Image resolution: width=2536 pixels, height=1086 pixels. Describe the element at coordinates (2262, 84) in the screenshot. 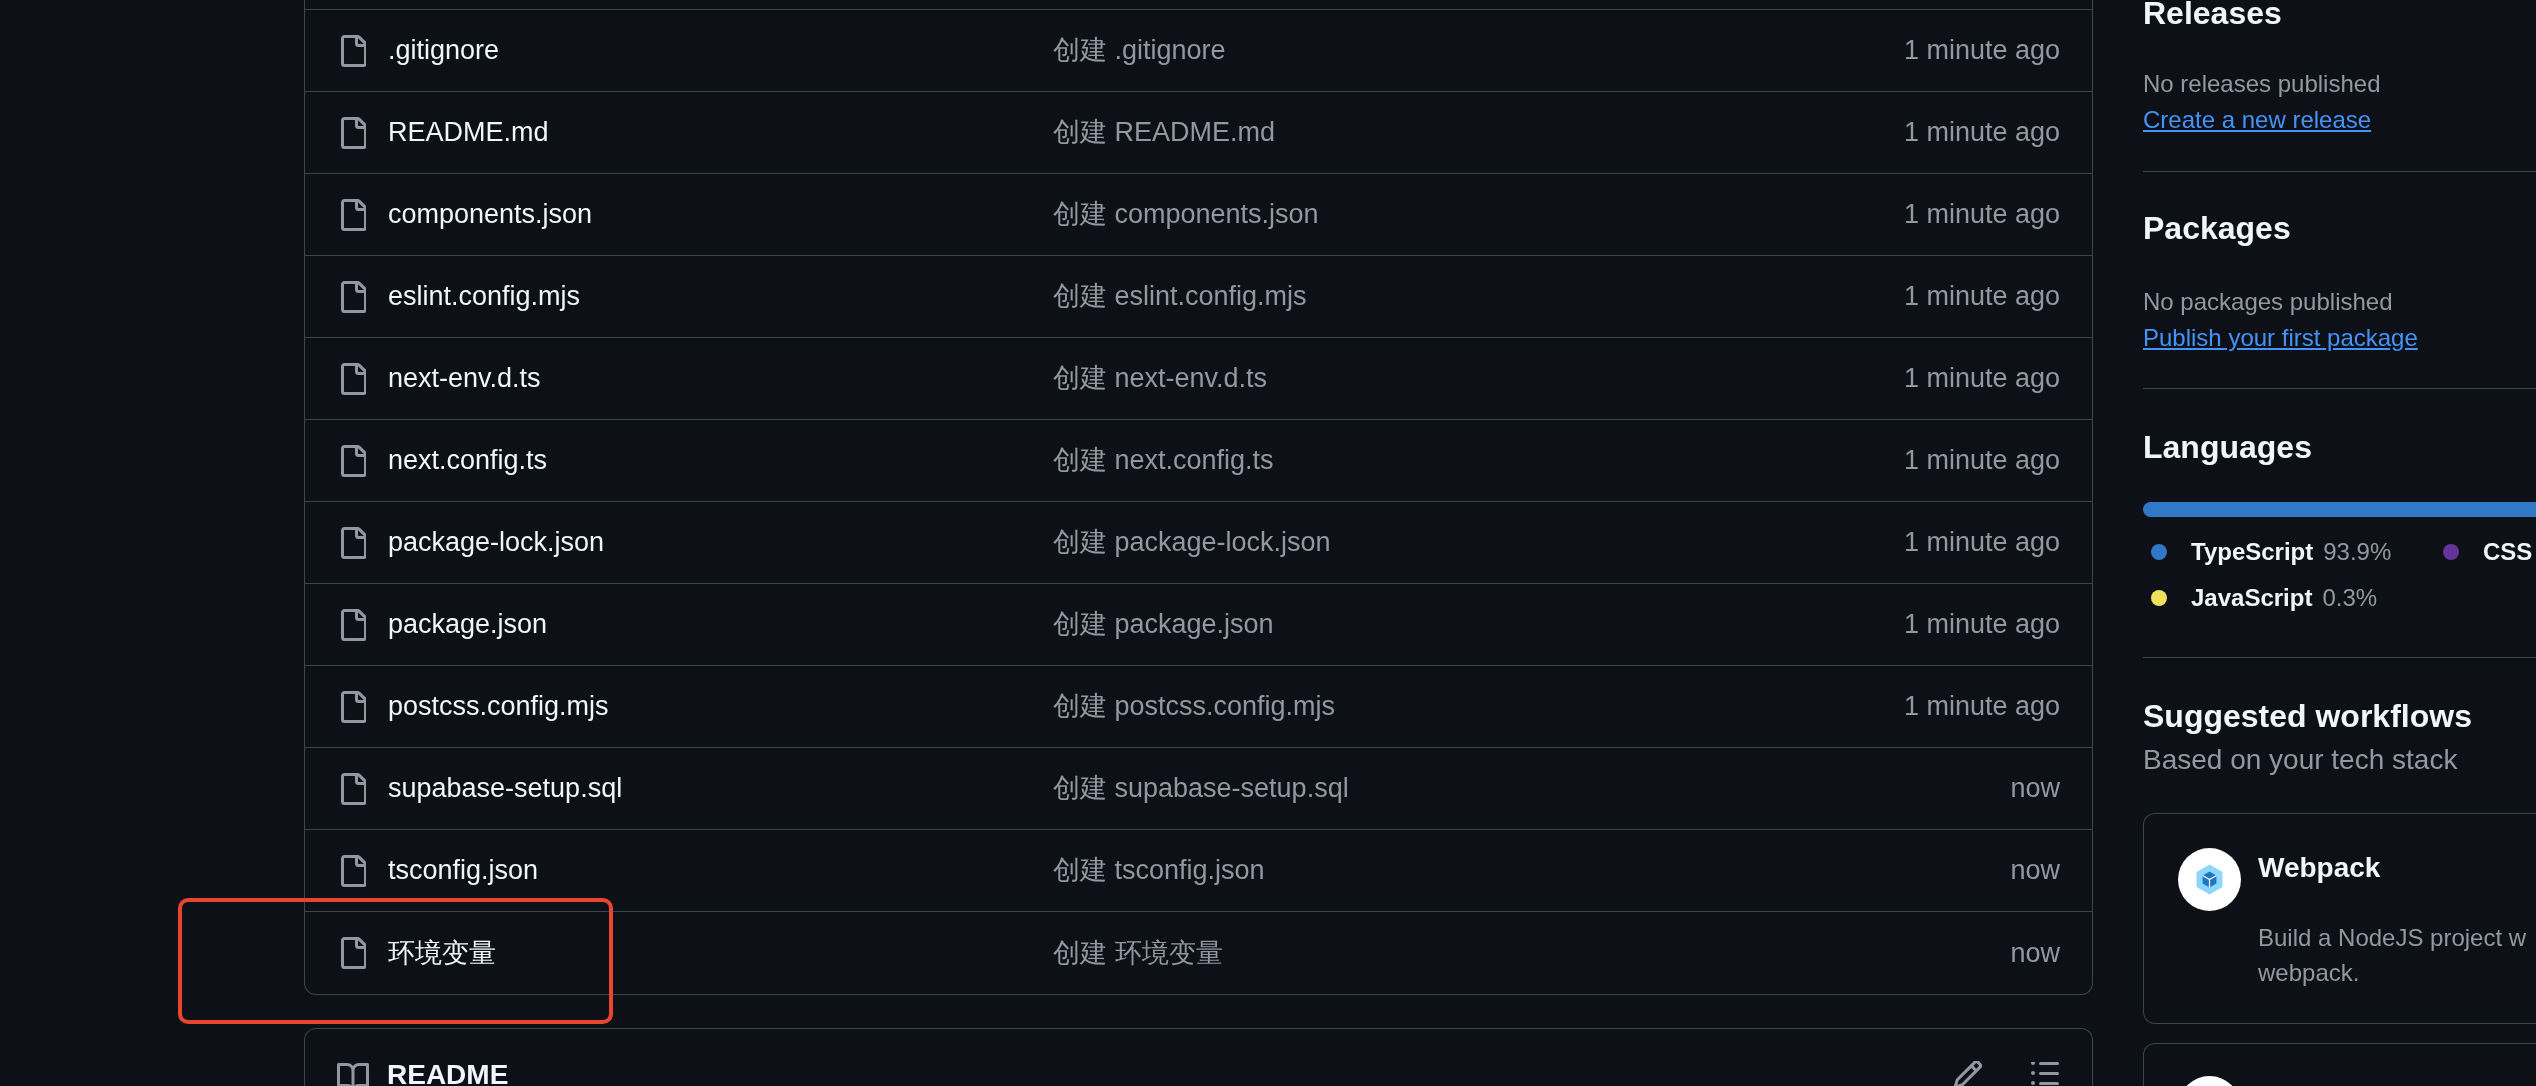

I see `empty-note: No releases published` at that location.